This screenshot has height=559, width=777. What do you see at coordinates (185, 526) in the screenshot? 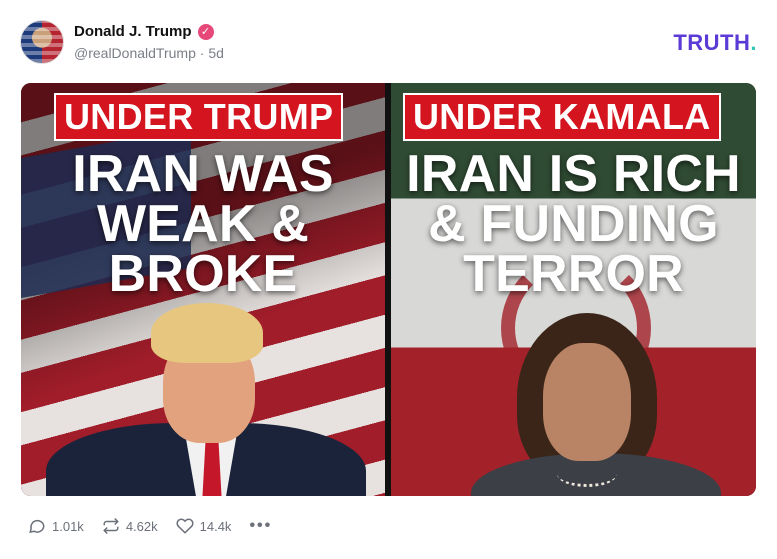
I see `heart-icon` at bounding box center [185, 526].